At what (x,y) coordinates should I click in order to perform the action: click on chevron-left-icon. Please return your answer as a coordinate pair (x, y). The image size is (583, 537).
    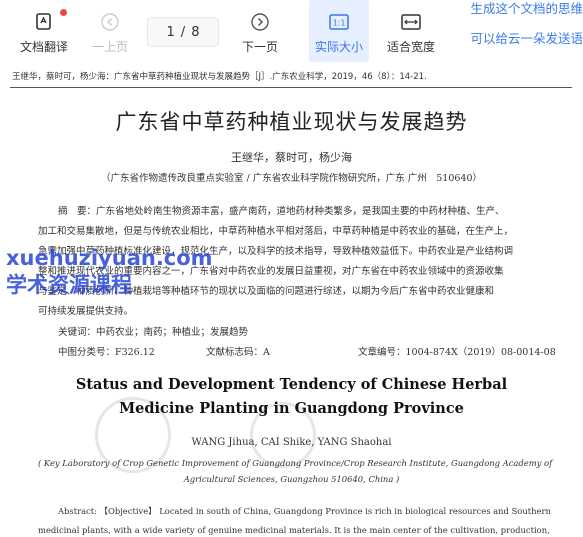
    Looking at the image, I should click on (110, 22).